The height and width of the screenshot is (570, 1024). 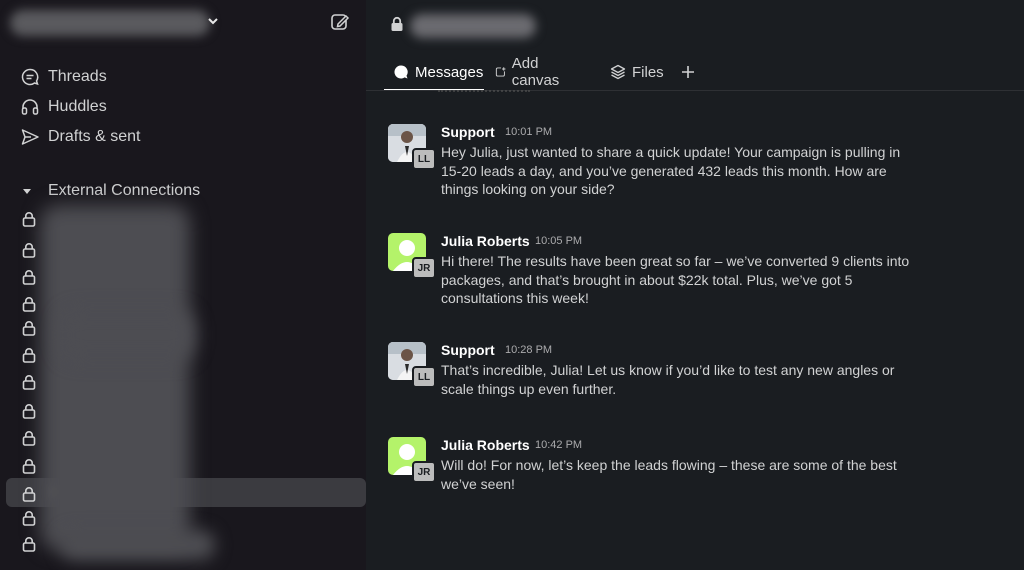 I want to click on chevron-down-icon, so click(x=213, y=21).